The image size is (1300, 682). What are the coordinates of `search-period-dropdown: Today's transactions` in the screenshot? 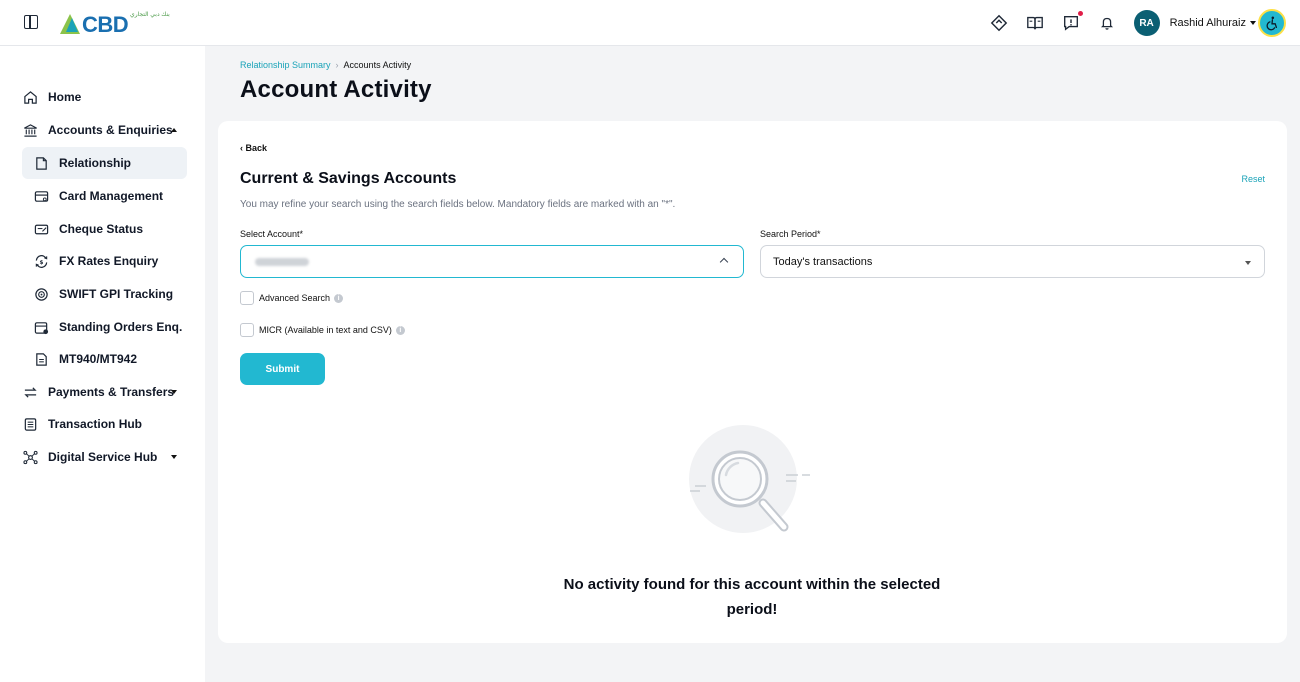 It's located at (1012, 261).